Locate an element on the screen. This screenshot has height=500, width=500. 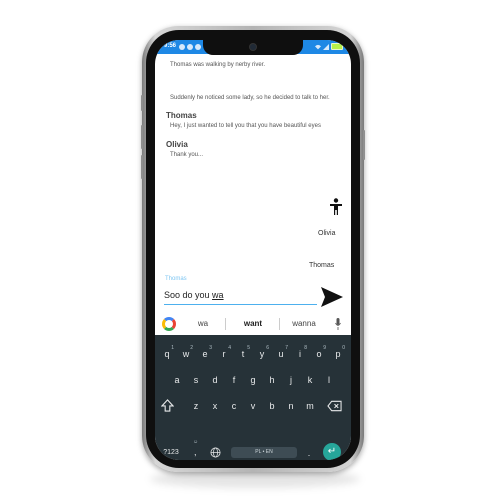
key-label: y is located at coordinates (262, 354).